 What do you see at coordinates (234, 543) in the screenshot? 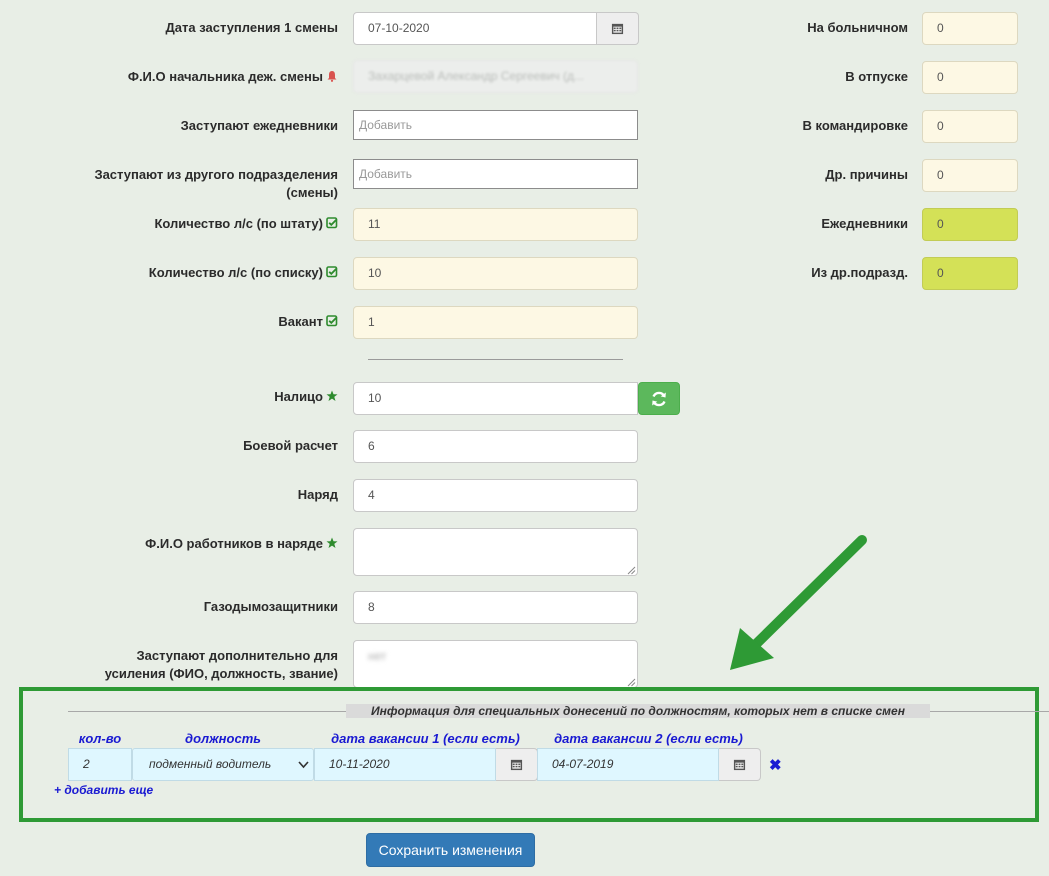
I see `duty-names-label-text: Ф.И.О работников в наряде` at bounding box center [234, 543].